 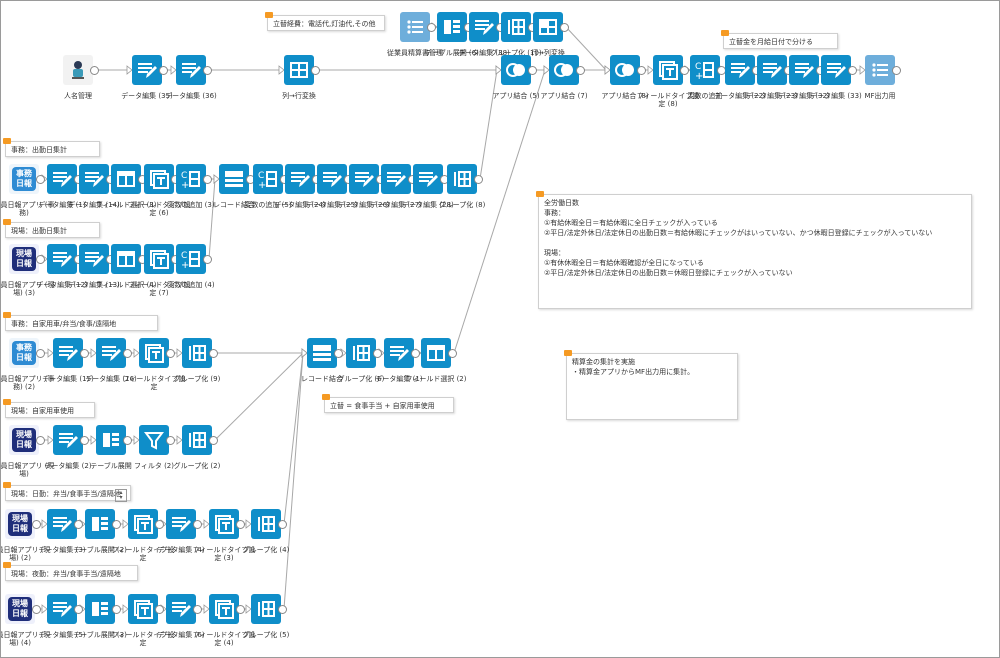 What do you see at coordinates (191, 266) in the screenshot?
I see `node-r3-6: C + 変数の追加 (4)` at bounding box center [191, 266].